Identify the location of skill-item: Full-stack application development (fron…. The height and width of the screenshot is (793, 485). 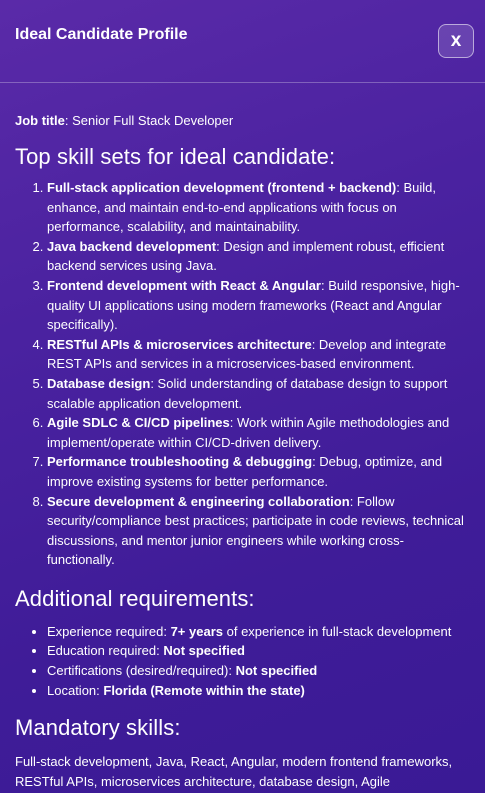
(258, 207).